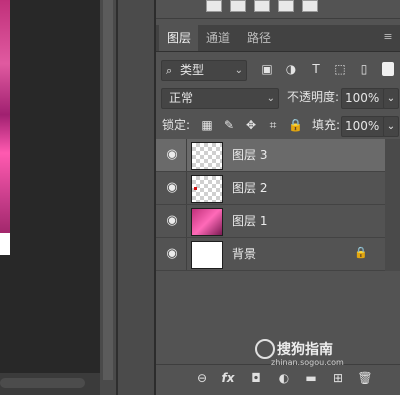 The width and height of the screenshot is (400, 395). What do you see at coordinates (207, 125) in the screenshot?
I see `lock-transparent-pixels-icon: ▦` at bounding box center [207, 125].